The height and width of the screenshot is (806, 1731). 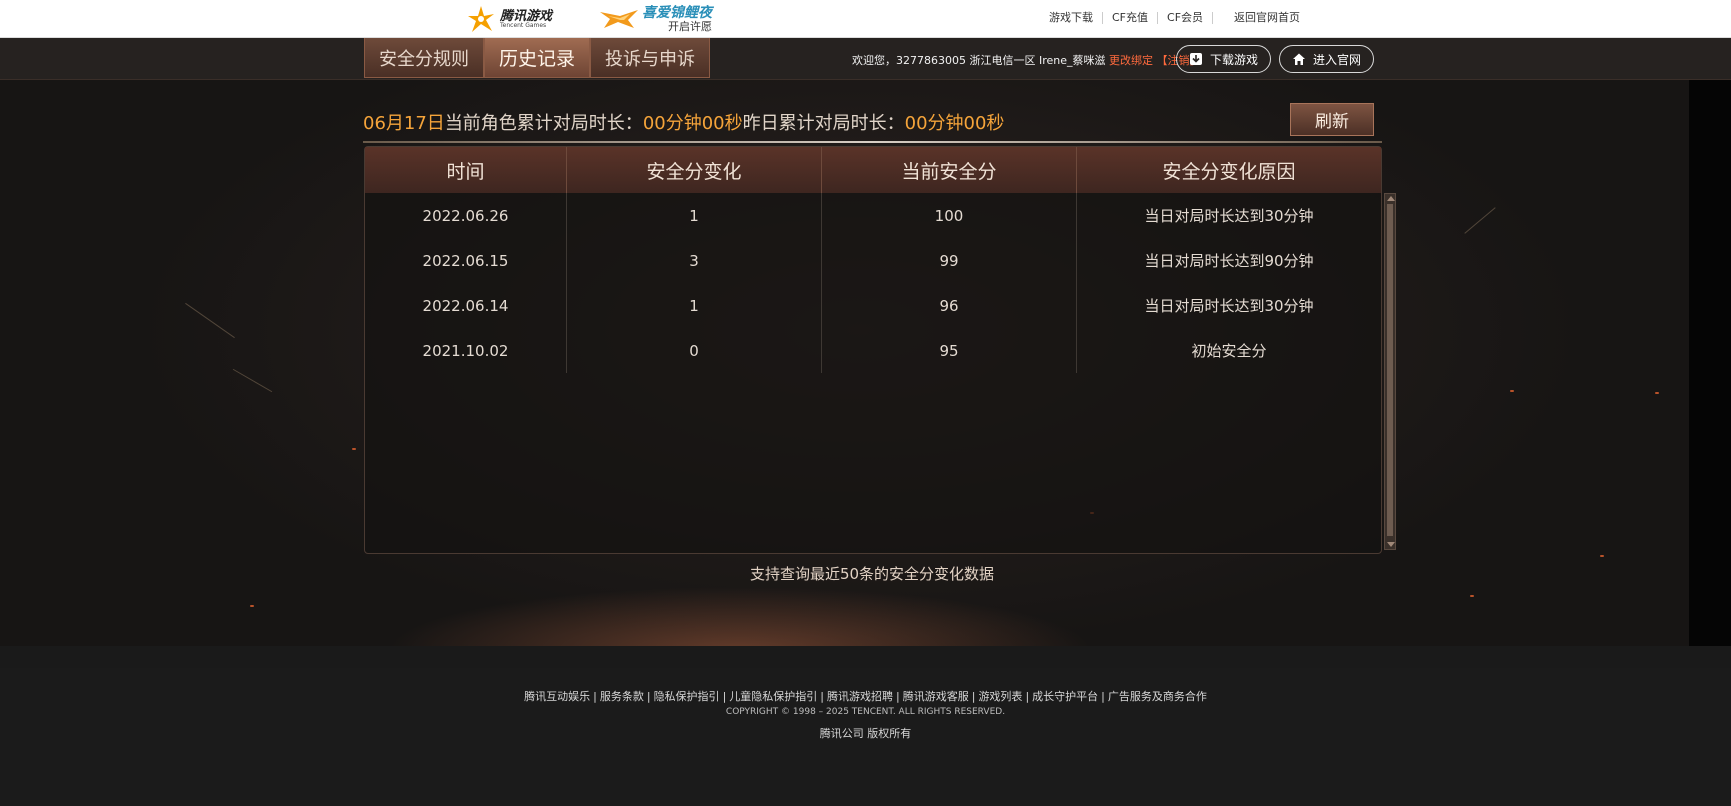 I want to click on cell-time: 2021.10.02, so click(x=466, y=350).